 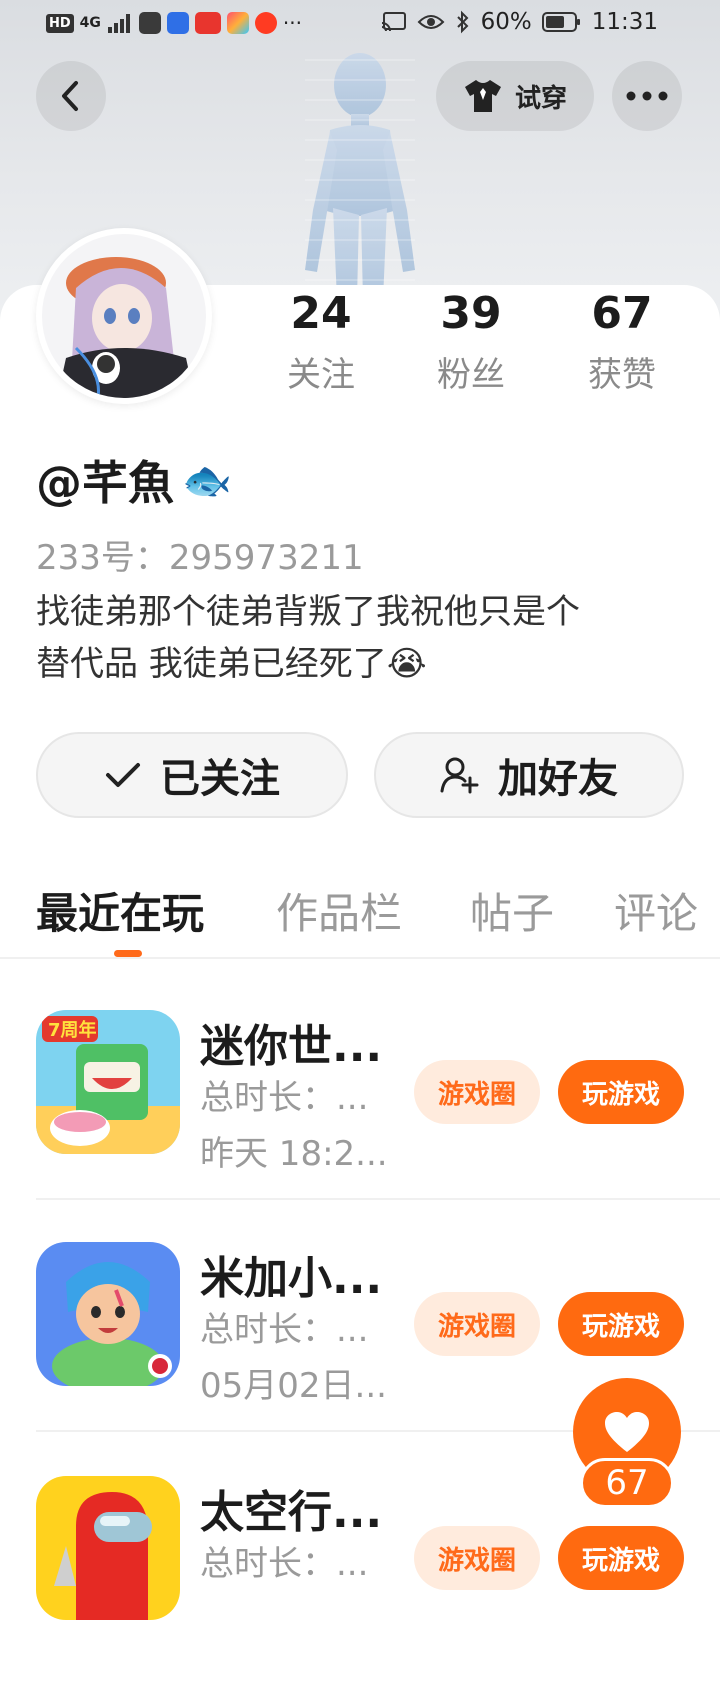 What do you see at coordinates (220, 779) in the screenshot?
I see `followed-label: 已关注` at bounding box center [220, 779].